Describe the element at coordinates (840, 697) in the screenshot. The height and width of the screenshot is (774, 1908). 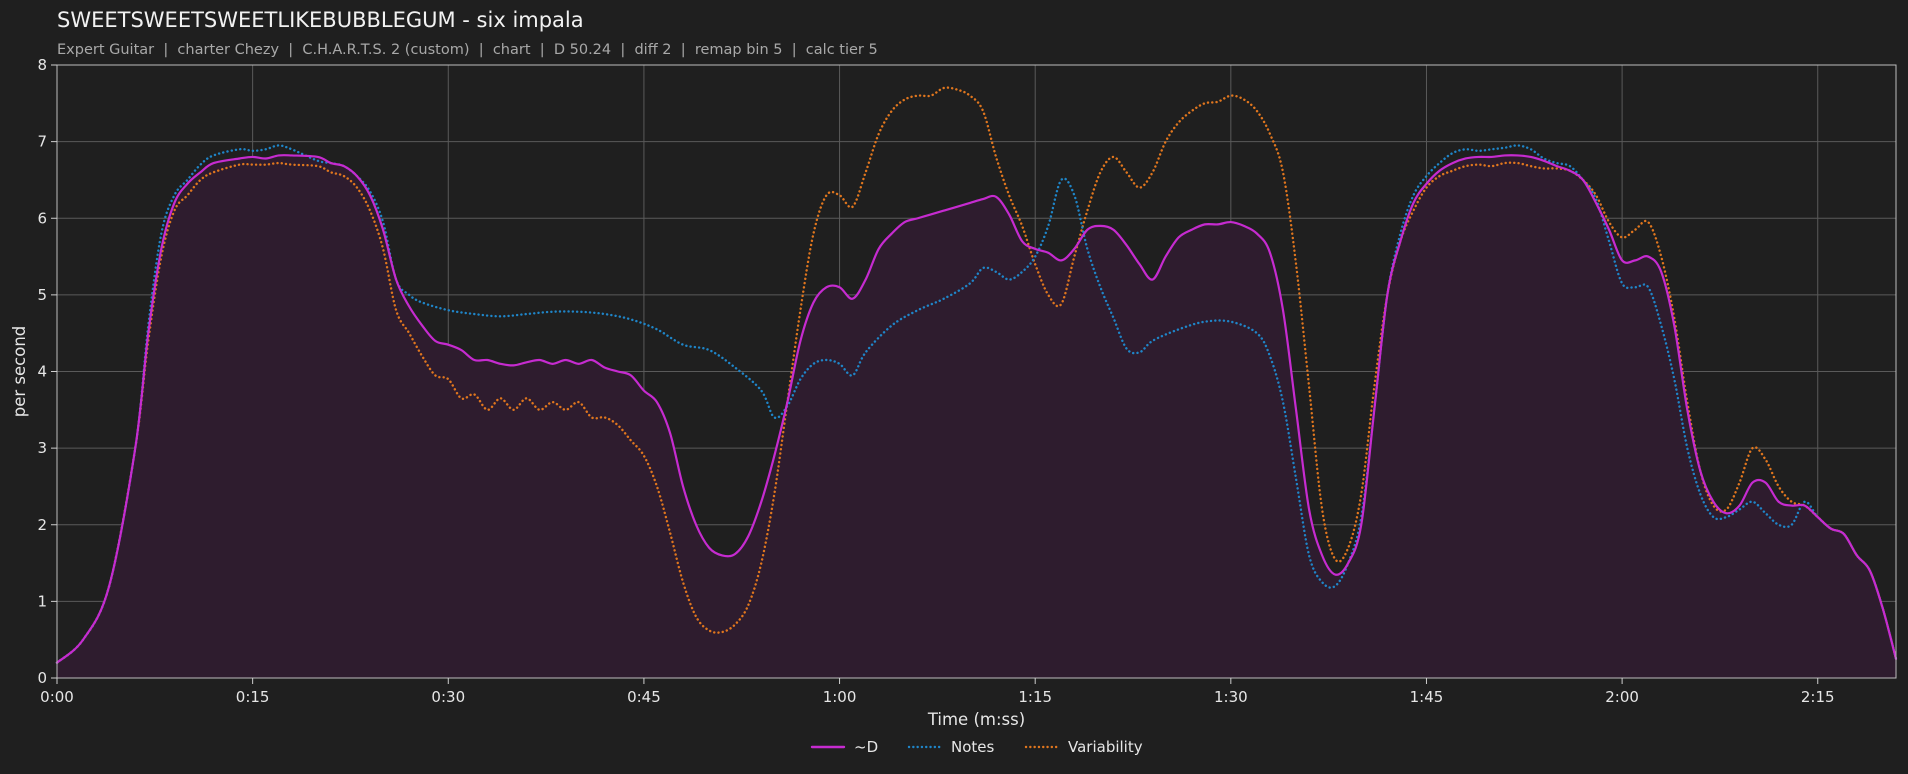
I see `x-tick-label: 1:00` at that location.